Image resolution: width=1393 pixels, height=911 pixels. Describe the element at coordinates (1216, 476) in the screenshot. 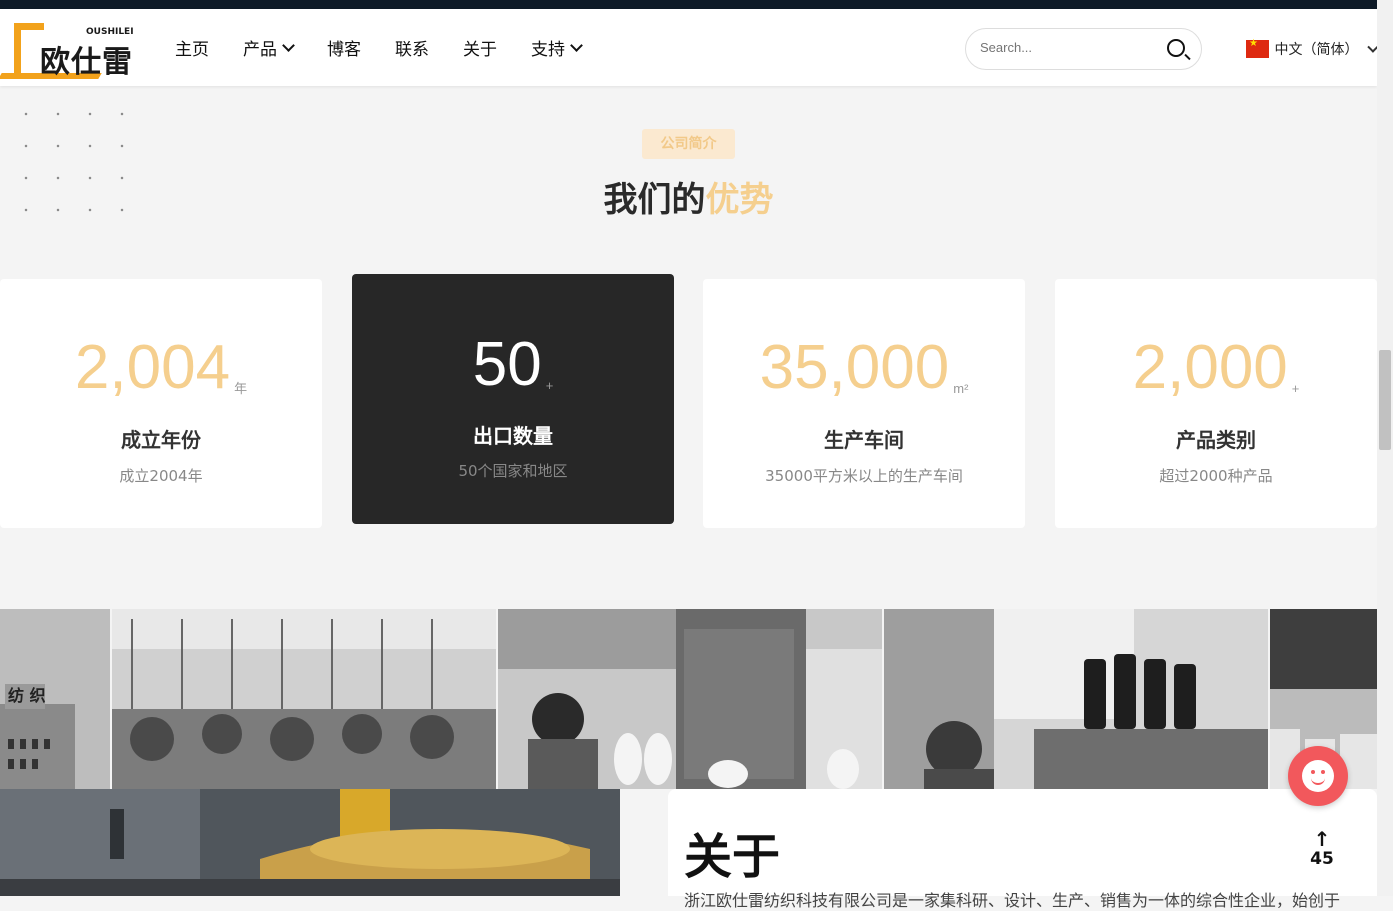

I see `stat-desc: 超过2000种产品` at that location.